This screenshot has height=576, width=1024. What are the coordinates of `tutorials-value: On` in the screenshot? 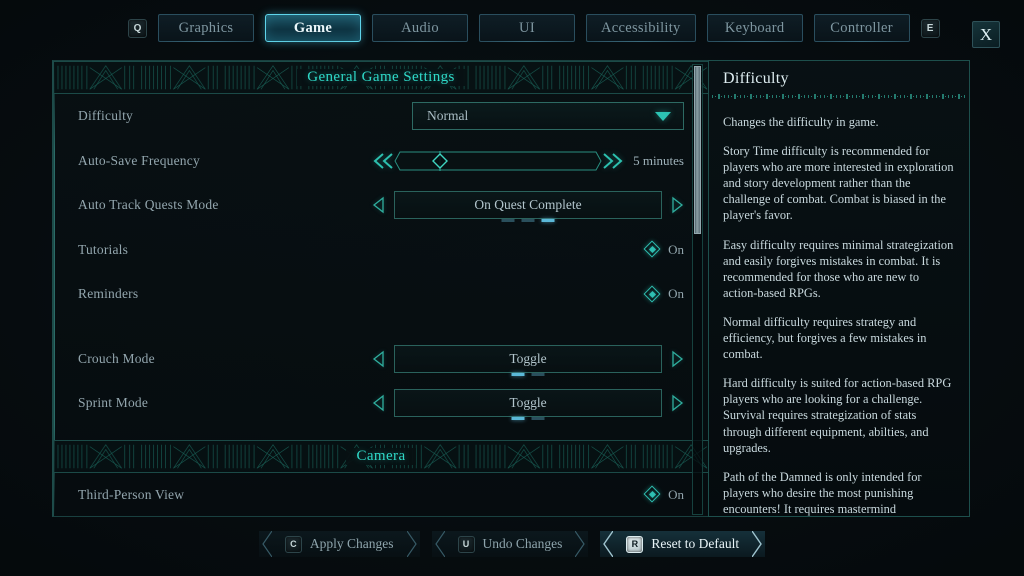 It's located at (676, 249).